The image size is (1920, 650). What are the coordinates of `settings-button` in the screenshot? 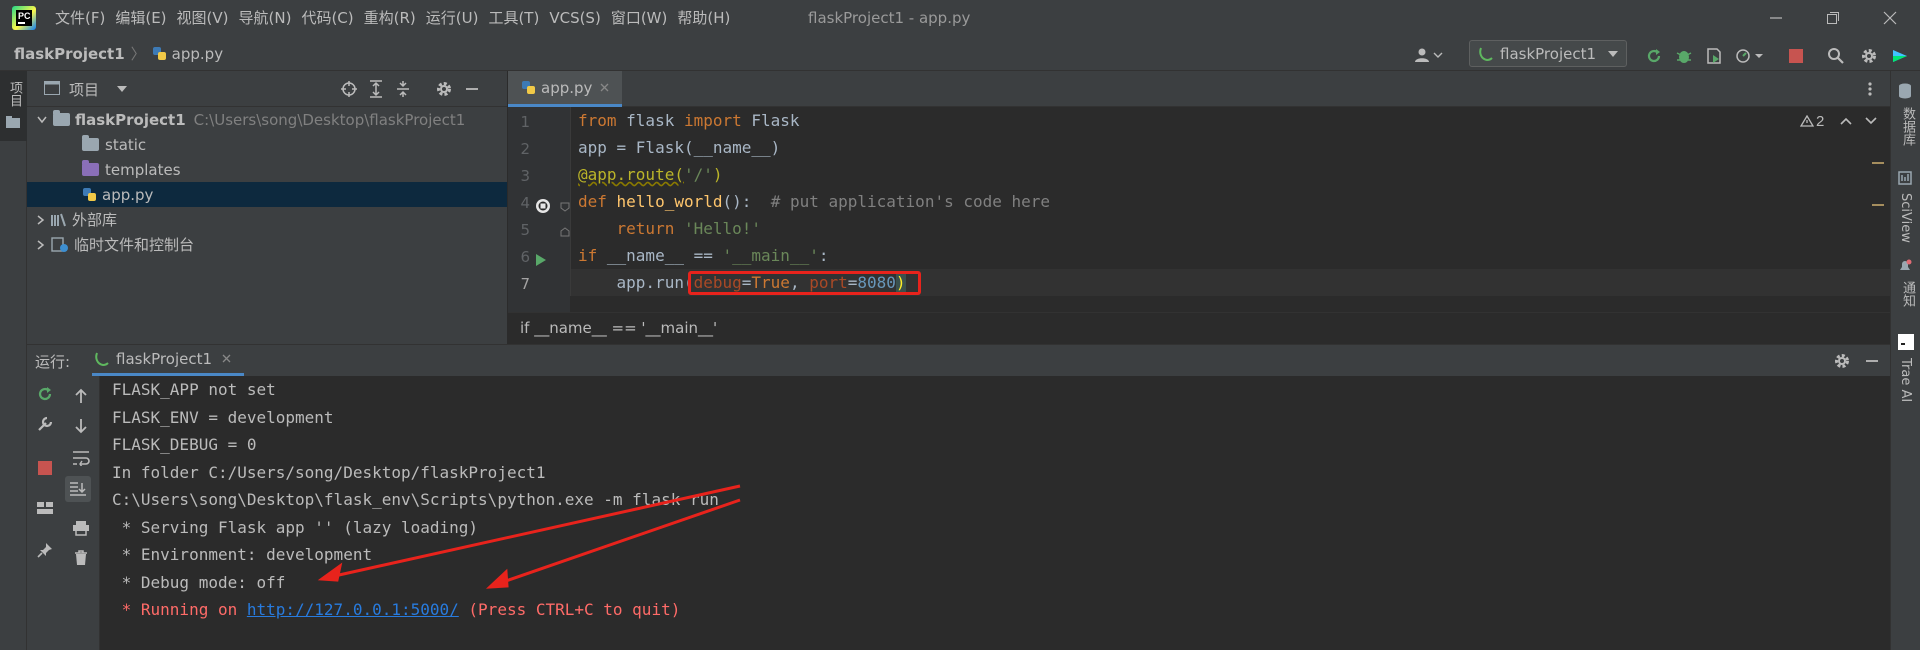 It's located at (1869, 56).